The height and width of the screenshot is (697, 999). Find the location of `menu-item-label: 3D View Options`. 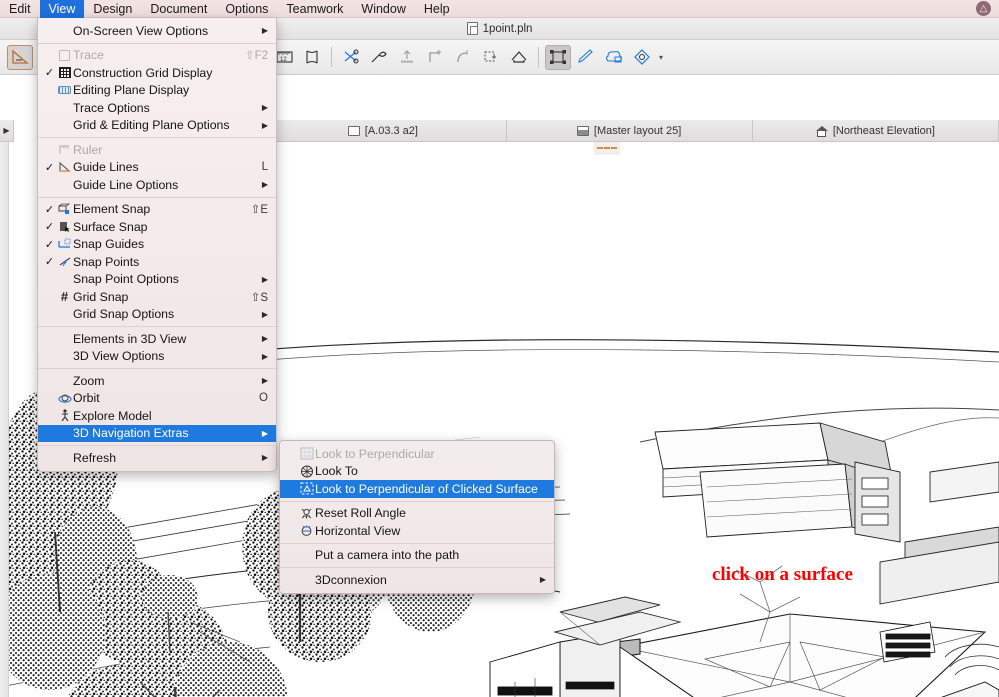

menu-item-label: 3D View Options is located at coordinates (119, 356).